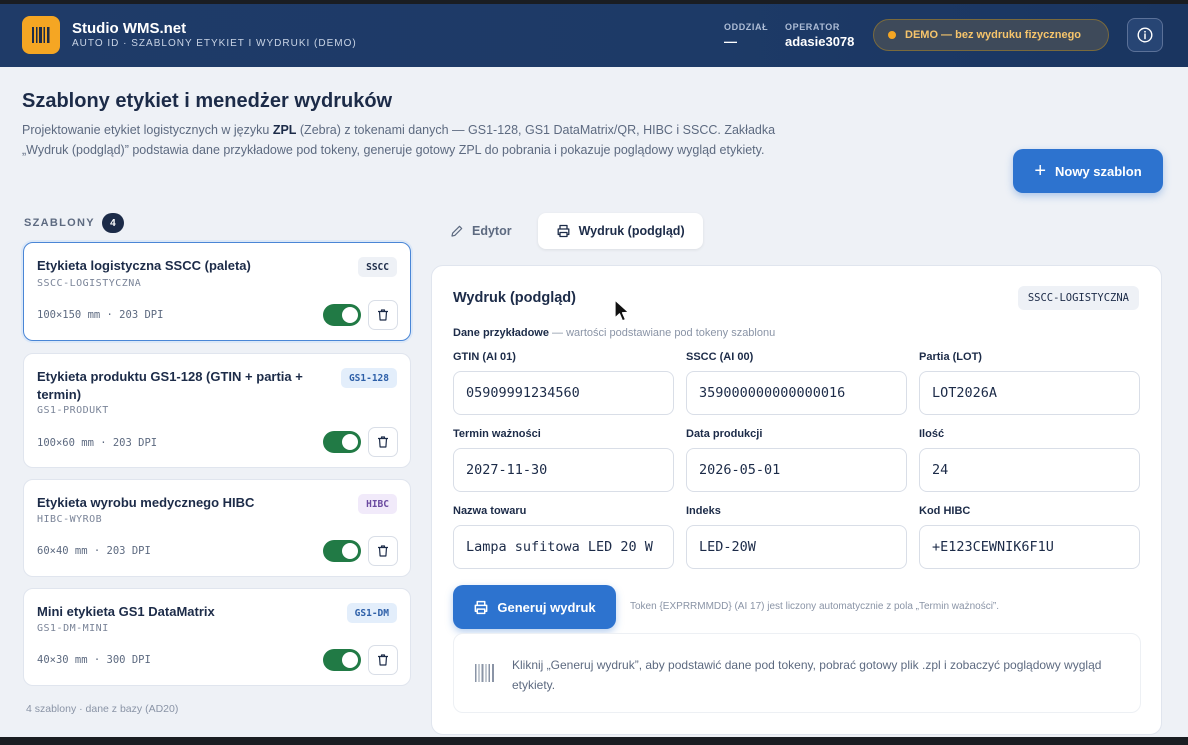 Image resolution: width=1188 pixels, height=745 pixels. Describe the element at coordinates (207, 101) in the screenshot. I see `page-title: Szablony etykiet i menedżer wydruków` at that location.